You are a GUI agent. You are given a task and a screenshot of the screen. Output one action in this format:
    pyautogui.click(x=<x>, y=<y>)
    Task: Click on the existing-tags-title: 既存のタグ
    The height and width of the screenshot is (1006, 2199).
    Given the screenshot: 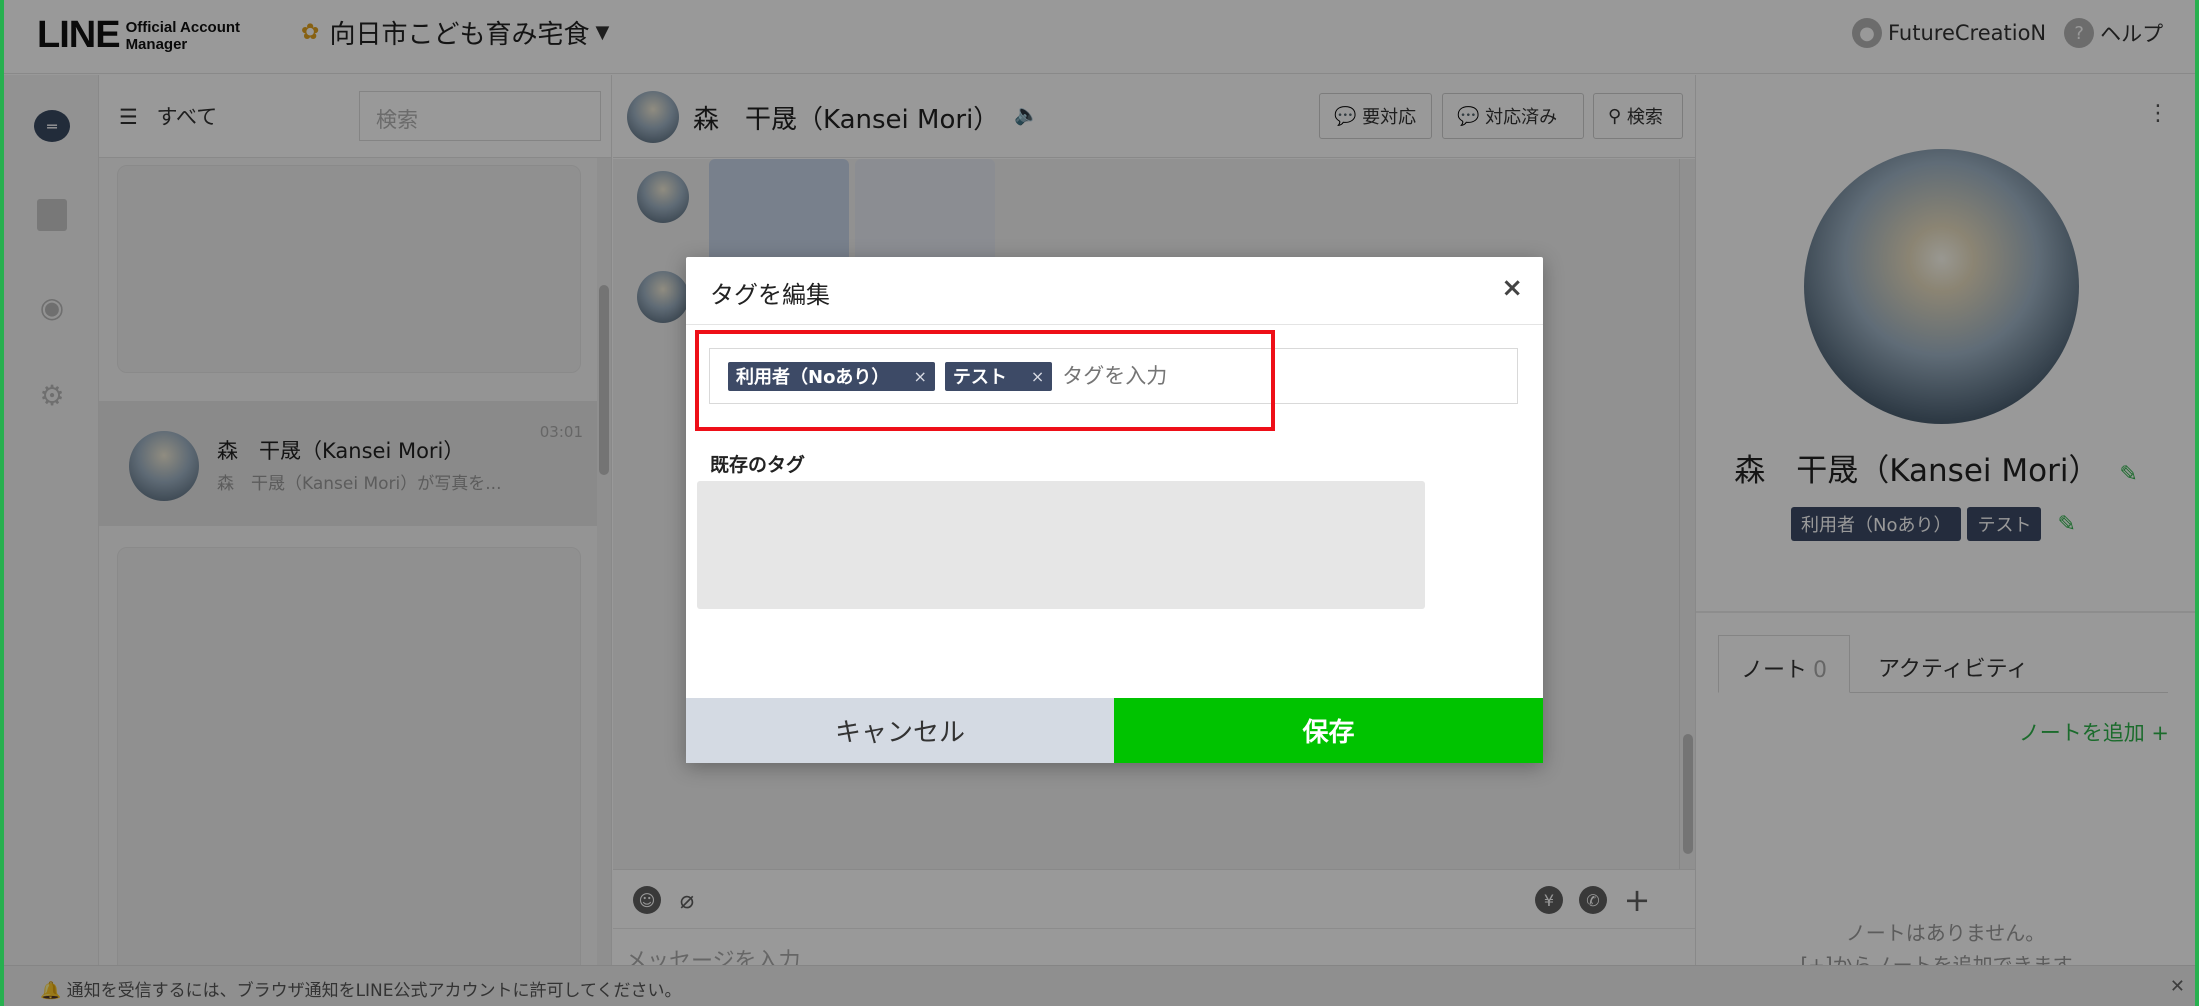 What is the action you would take?
    pyautogui.click(x=758, y=465)
    